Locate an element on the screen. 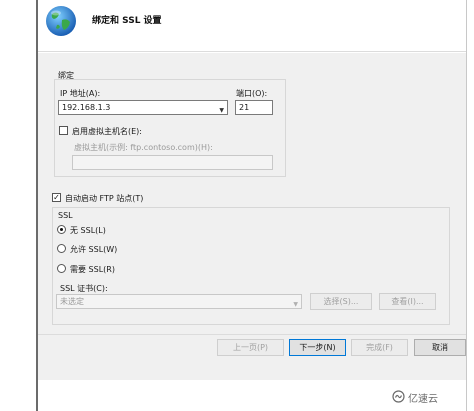  ip-address-combobox: 192.168.1.3 ▼ is located at coordinates (143, 107).